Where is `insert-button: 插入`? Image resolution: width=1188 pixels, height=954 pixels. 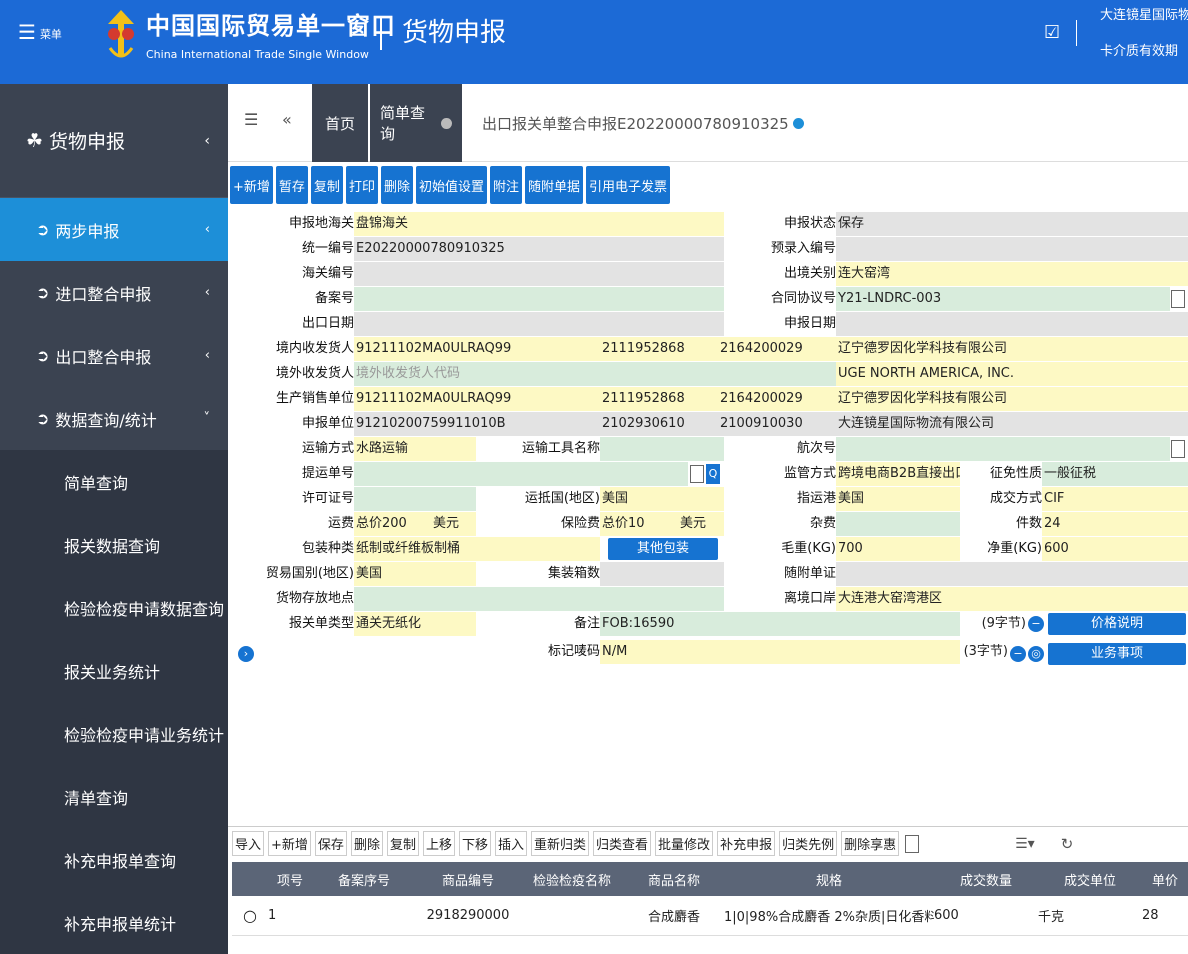
insert-button: 插入 is located at coordinates (511, 843).